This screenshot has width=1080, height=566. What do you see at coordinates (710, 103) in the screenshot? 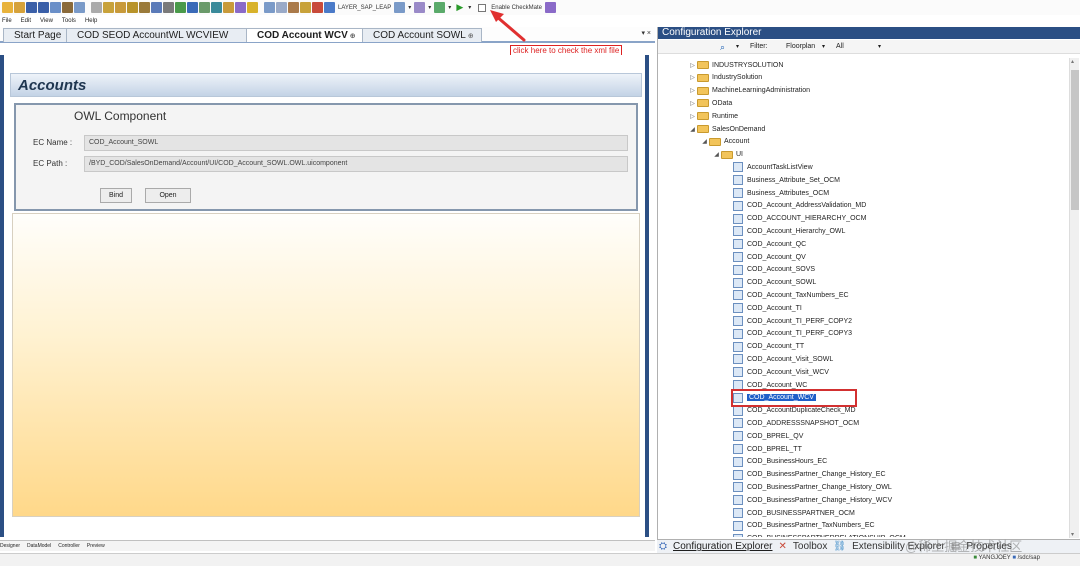
I see `tree-item: ▷ OData` at bounding box center [710, 103].